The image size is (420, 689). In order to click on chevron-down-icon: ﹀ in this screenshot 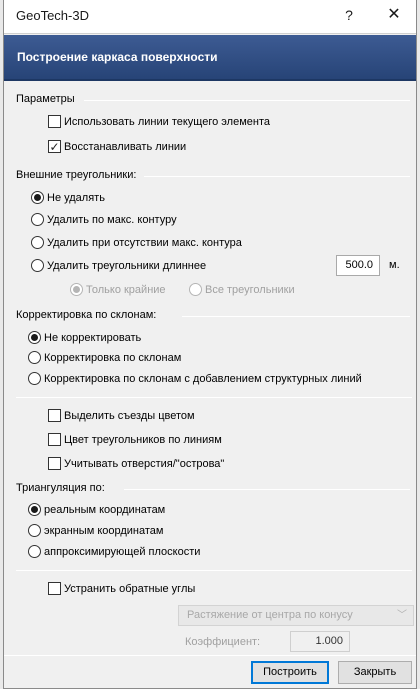, I will do `click(402, 615)`.